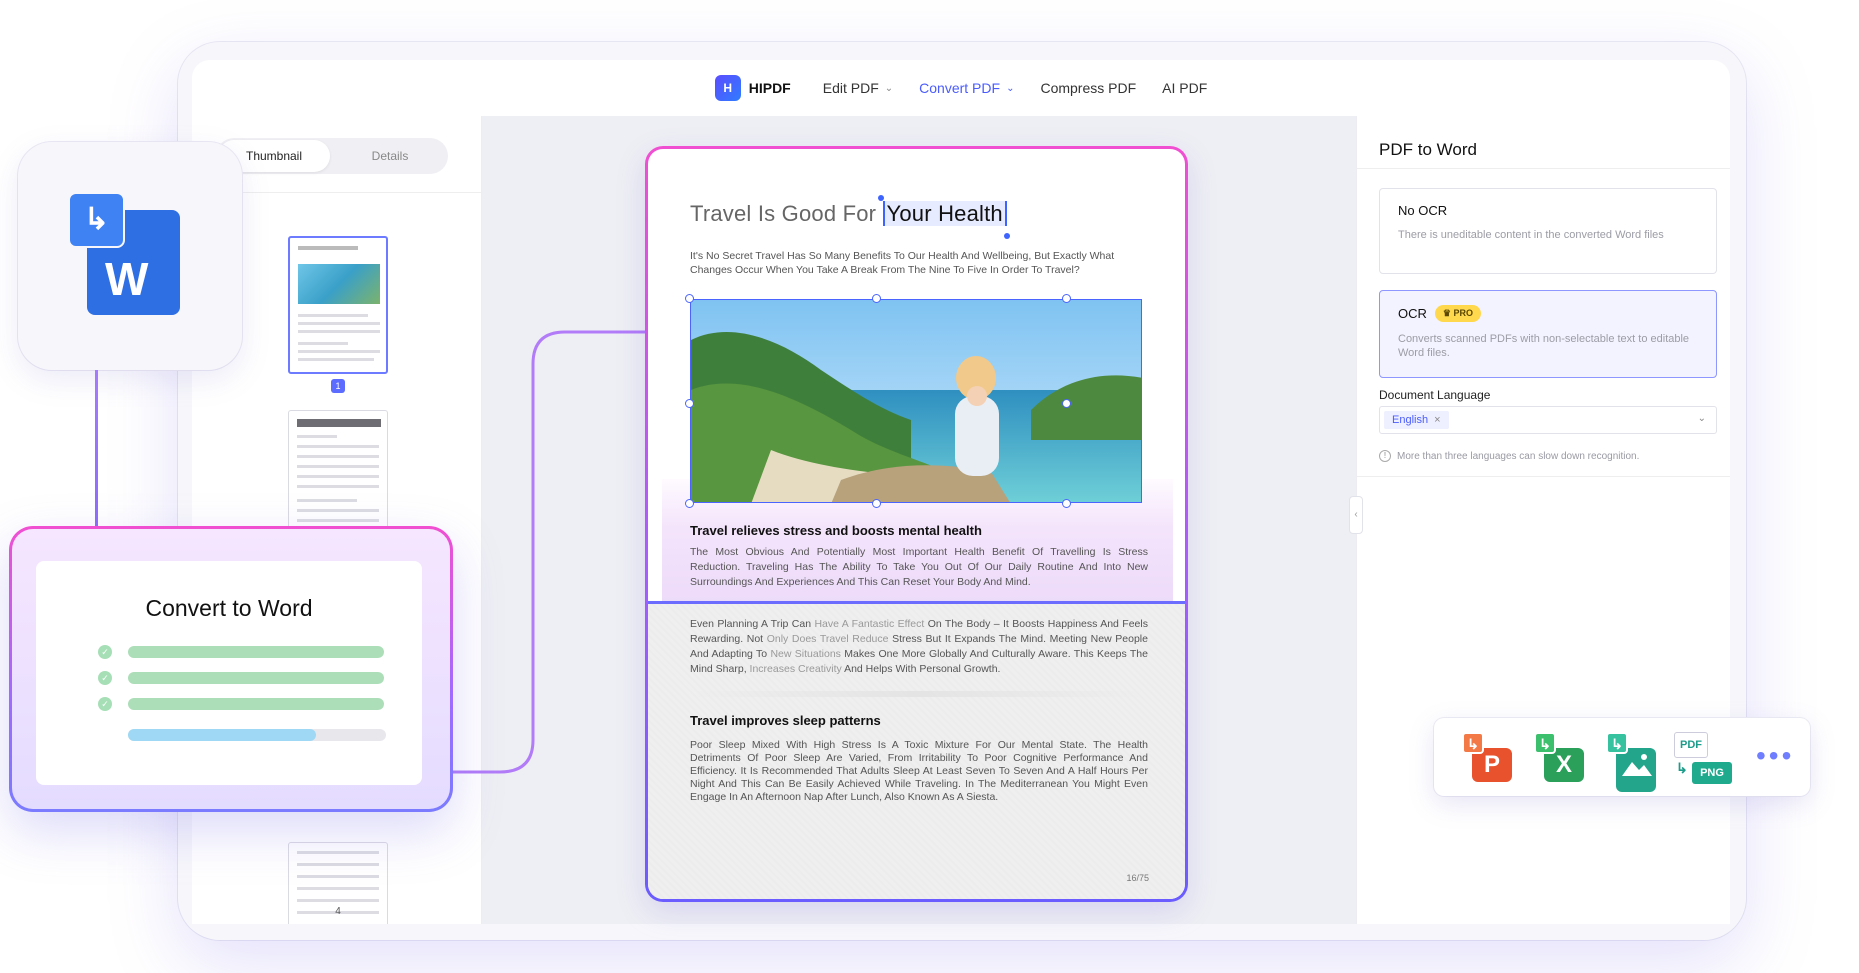  Describe the element at coordinates (332, 156) in the screenshot. I see `sidebar-tab-switch: Thumbnail Details` at that location.